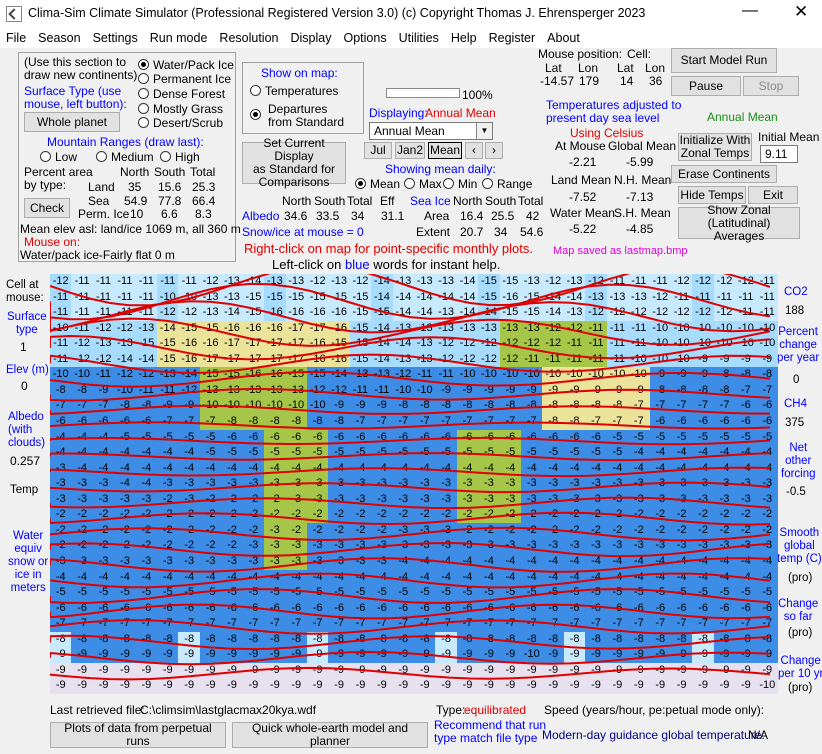  What do you see at coordinates (115, 38) in the screenshot?
I see `menu-settings: Settings` at bounding box center [115, 38].